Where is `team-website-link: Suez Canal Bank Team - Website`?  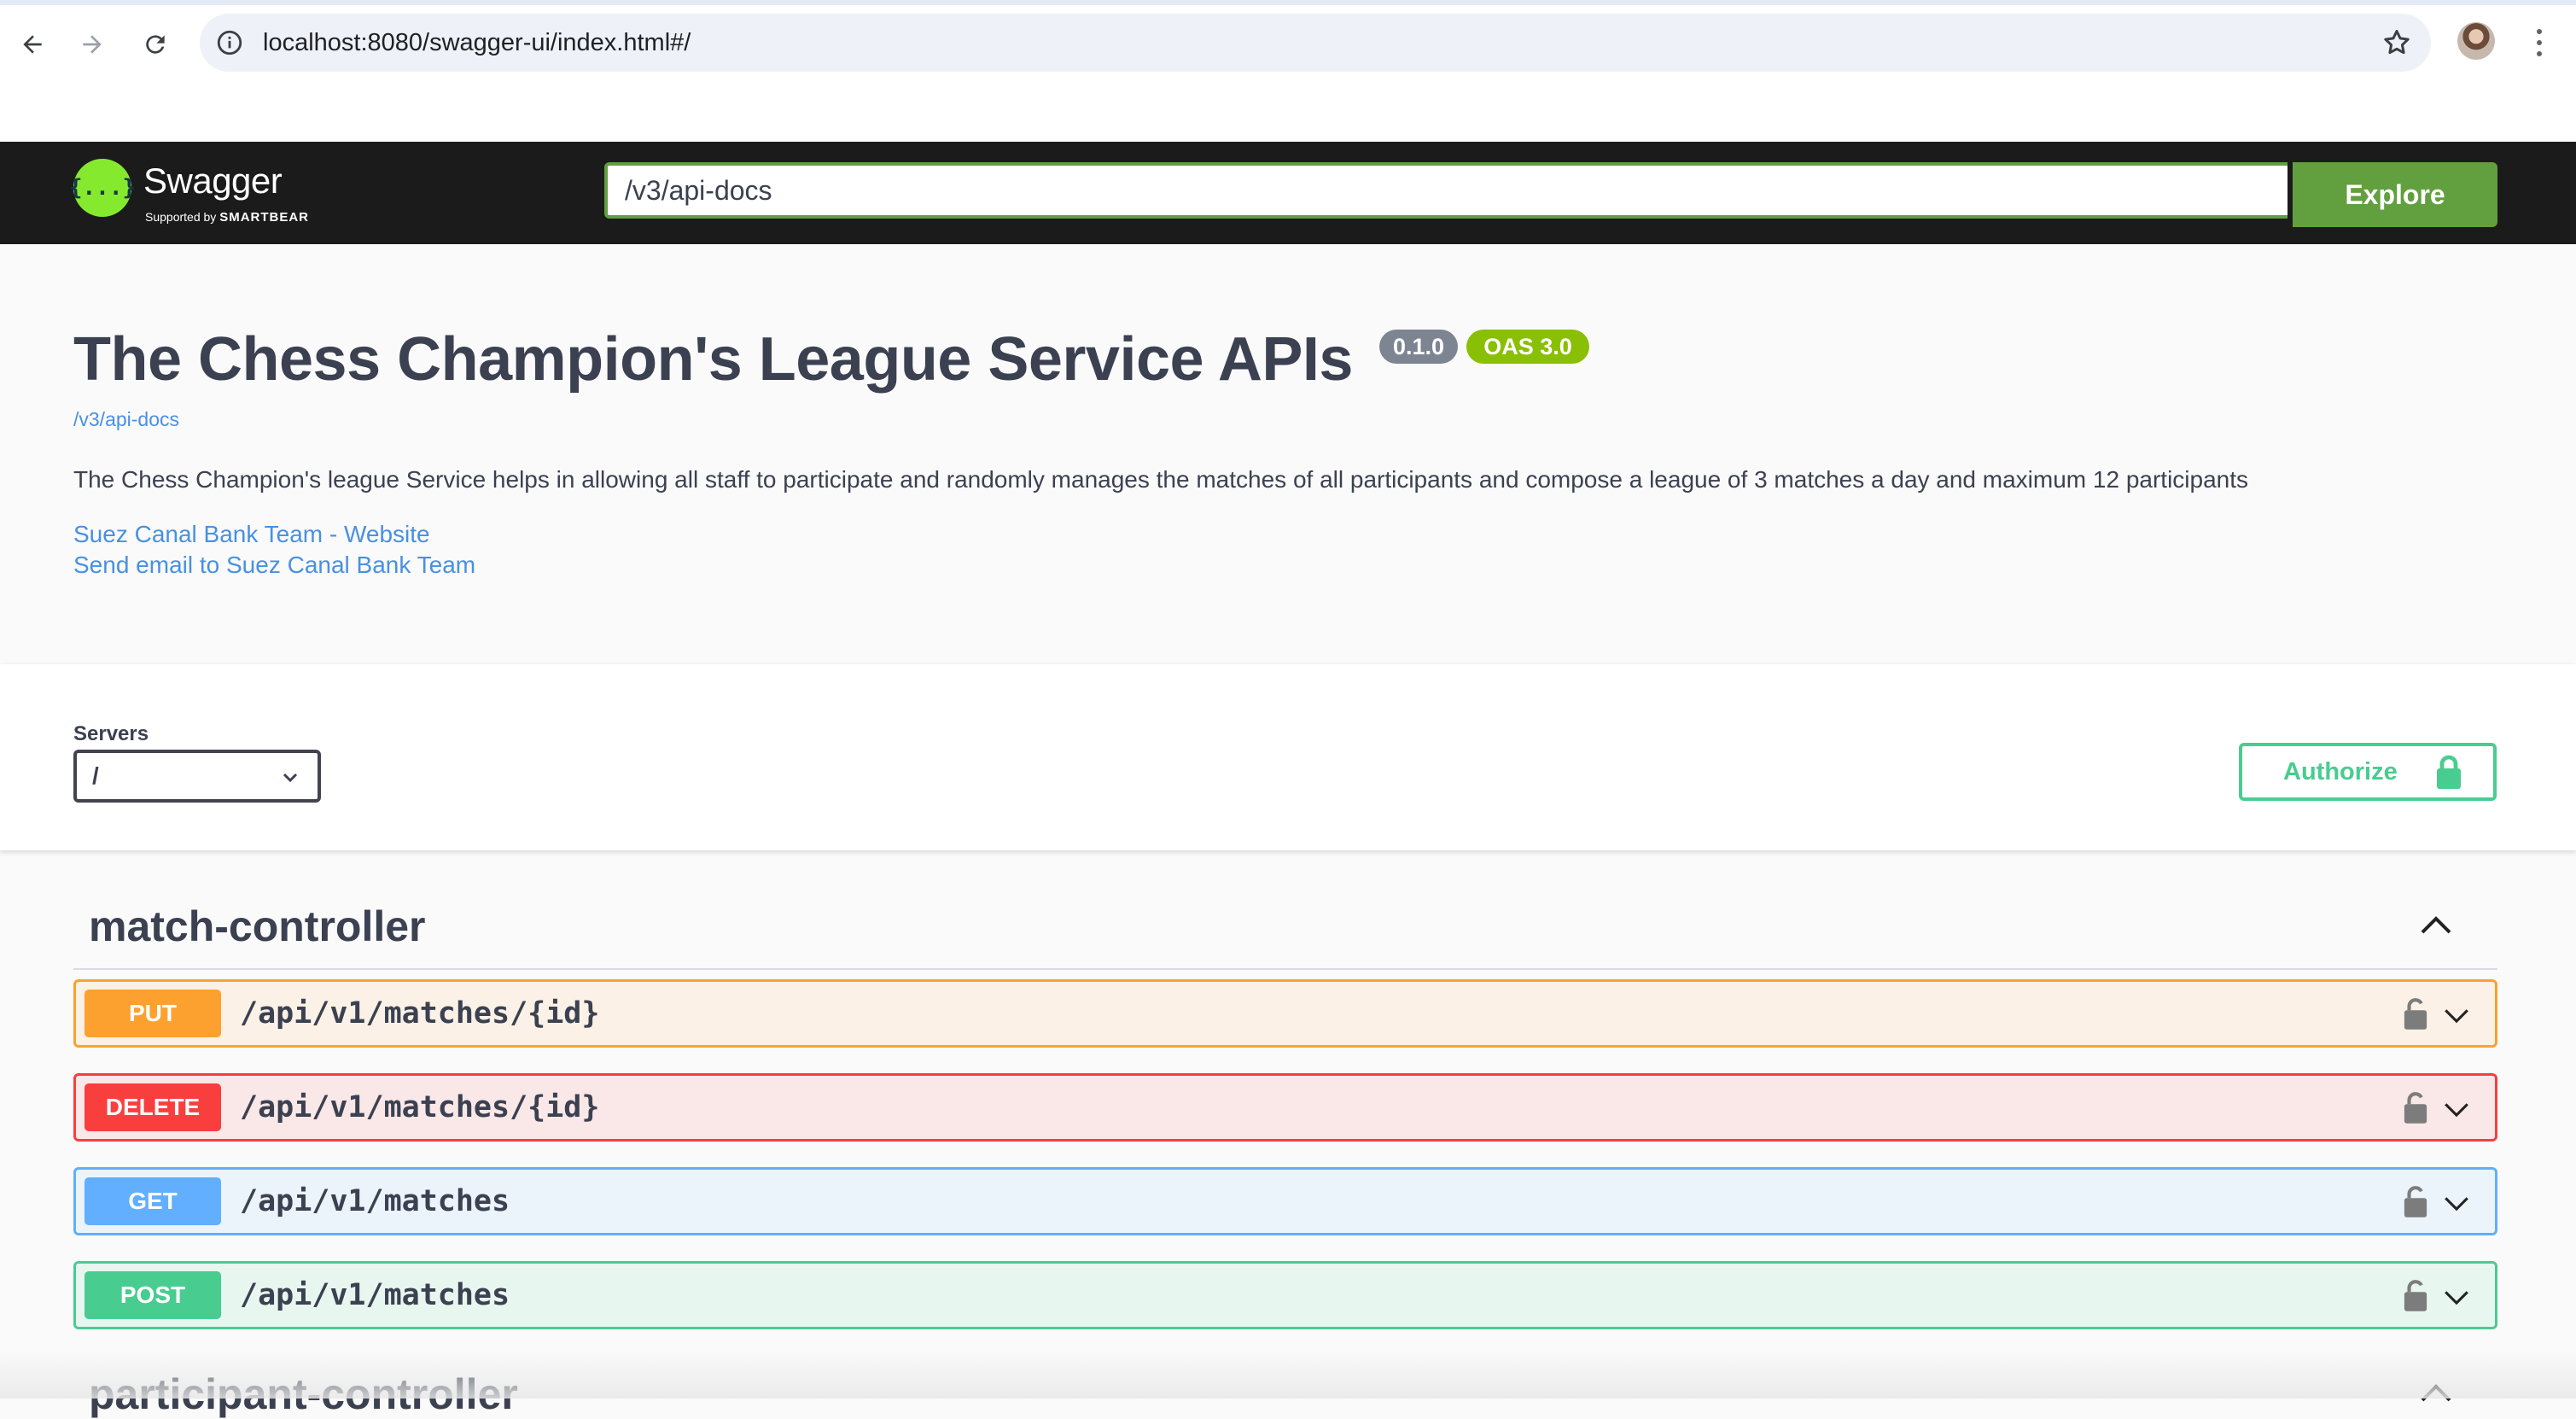
team-website-link: Suez Canal Bank Team - Website is located at coordinates (251, 534).